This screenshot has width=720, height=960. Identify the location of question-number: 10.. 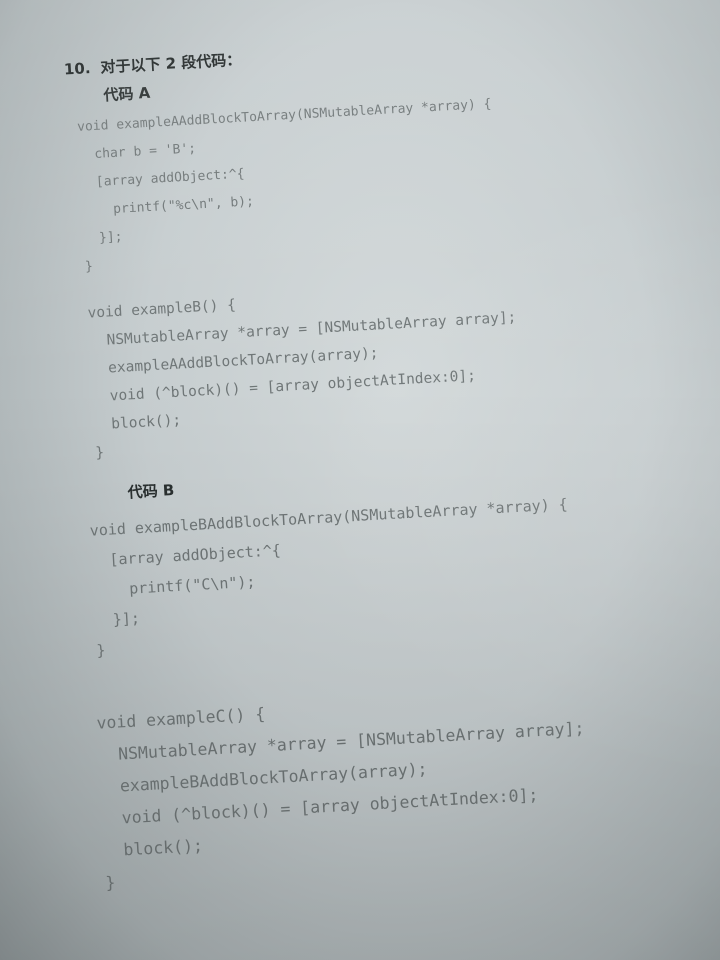
(77, 69).